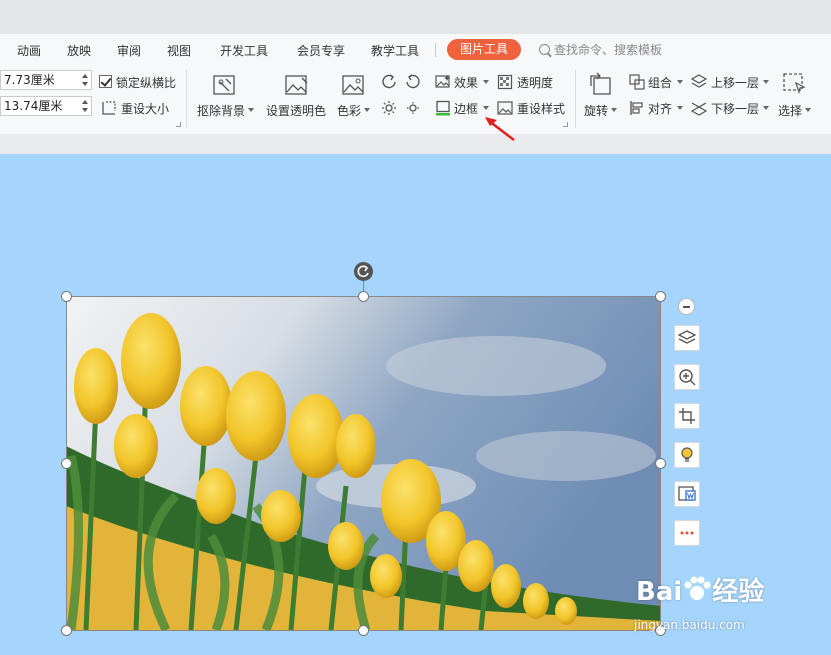 This screenshot has width=831, height=655. Describe the element at coordinates (443, 82) in the screenshot. I see `effects-icon` at that location.